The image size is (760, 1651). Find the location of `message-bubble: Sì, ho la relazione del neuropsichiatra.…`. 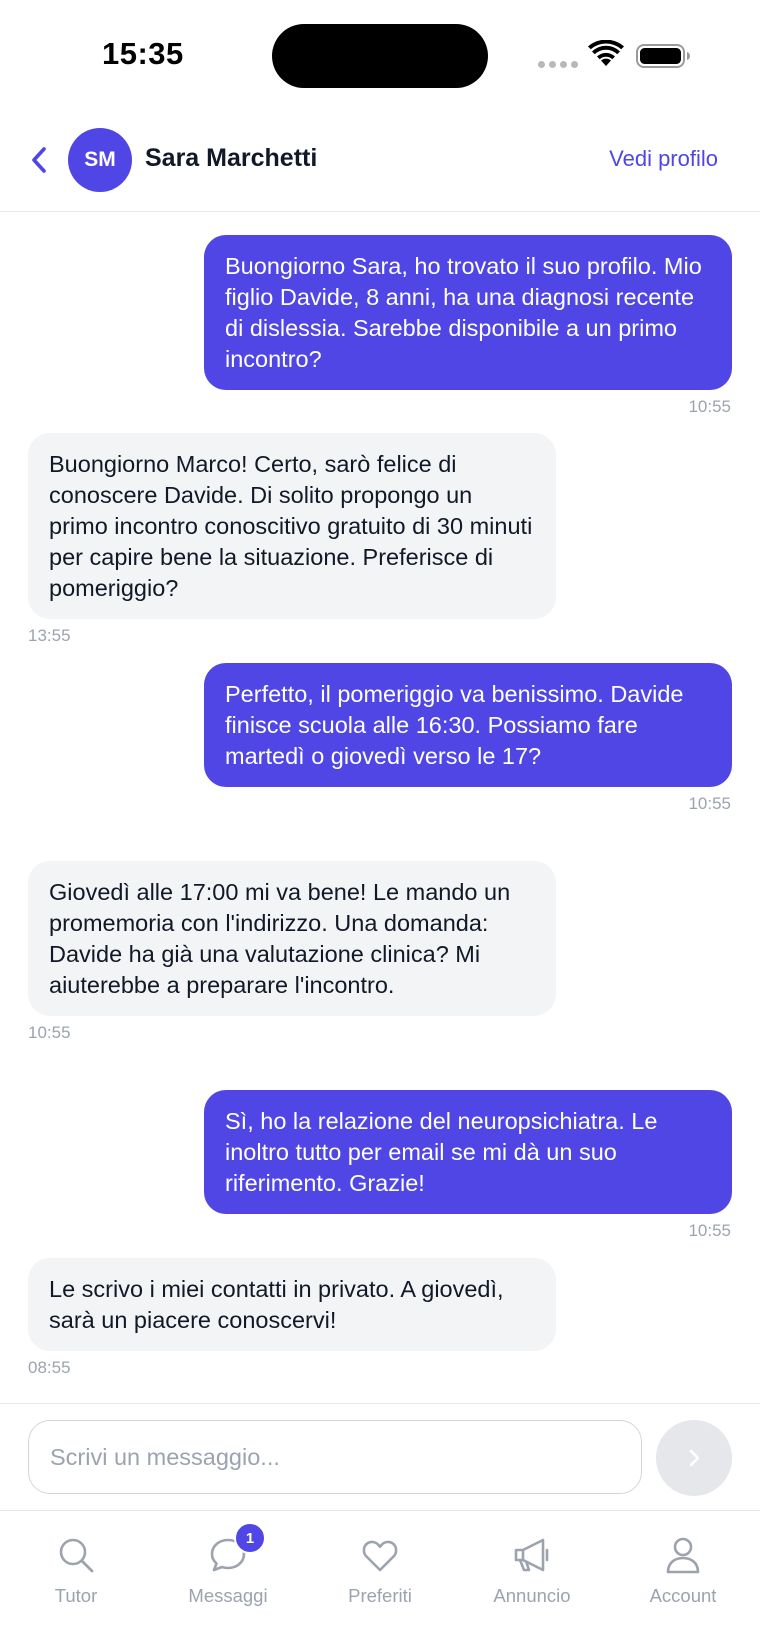

message-bubble: Sì, ho la relazione del neuropsichiatra.… is located at coordinates (468, 1152).